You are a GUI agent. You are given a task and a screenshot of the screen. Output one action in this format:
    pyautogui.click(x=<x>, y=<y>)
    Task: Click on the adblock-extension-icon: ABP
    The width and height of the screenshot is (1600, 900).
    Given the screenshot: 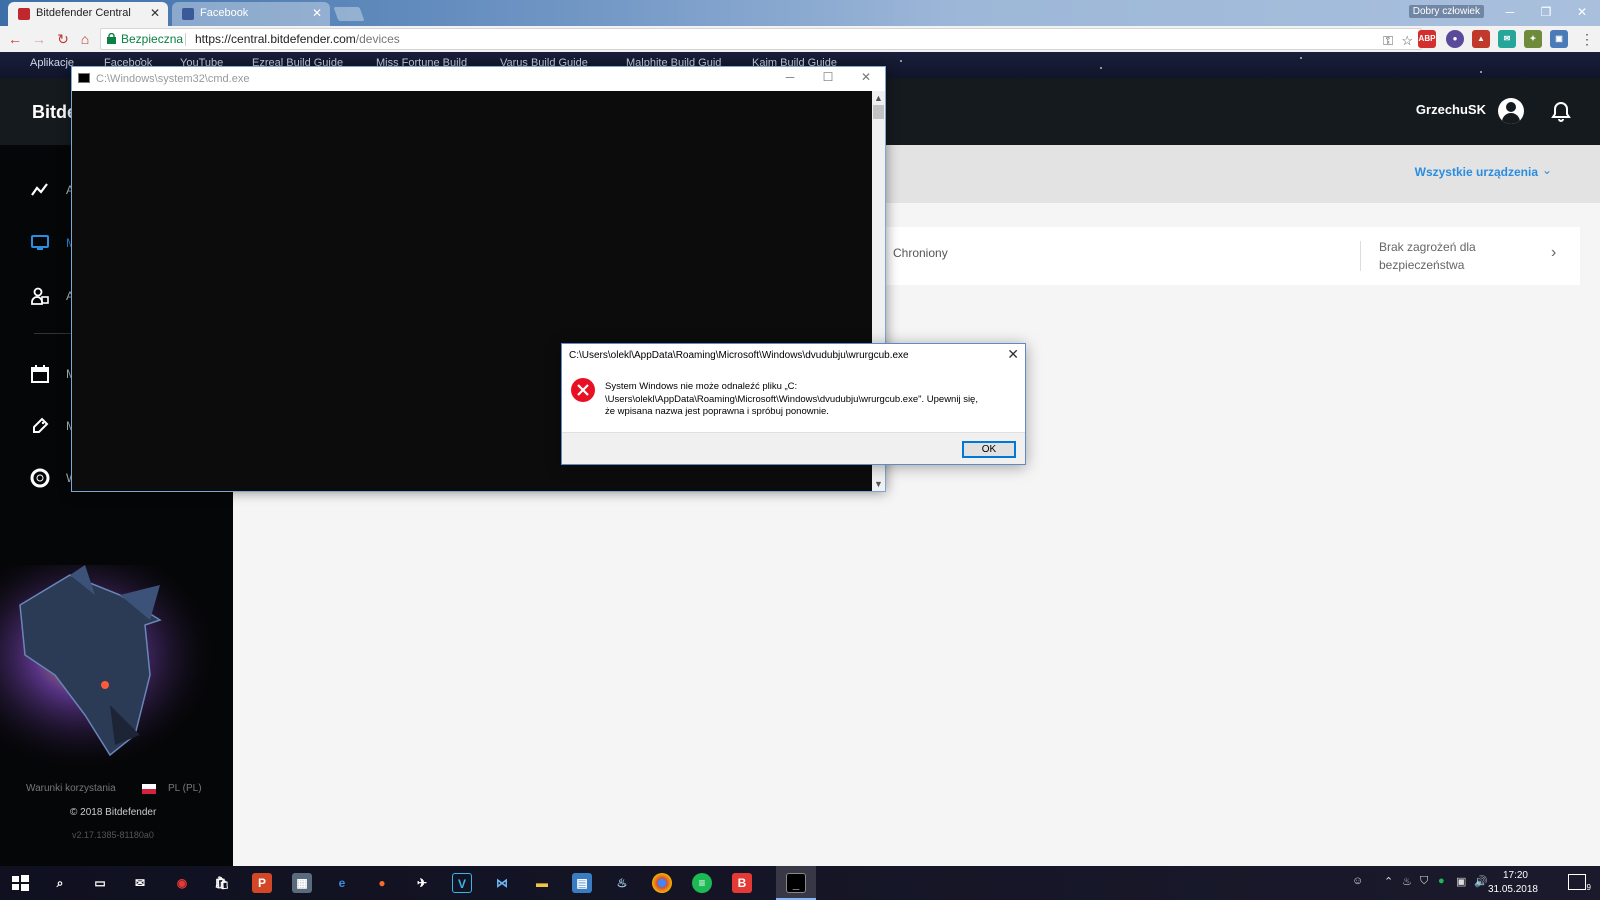 What is the action you would take?
    pyautogui.click(x=1427, y=39)
    